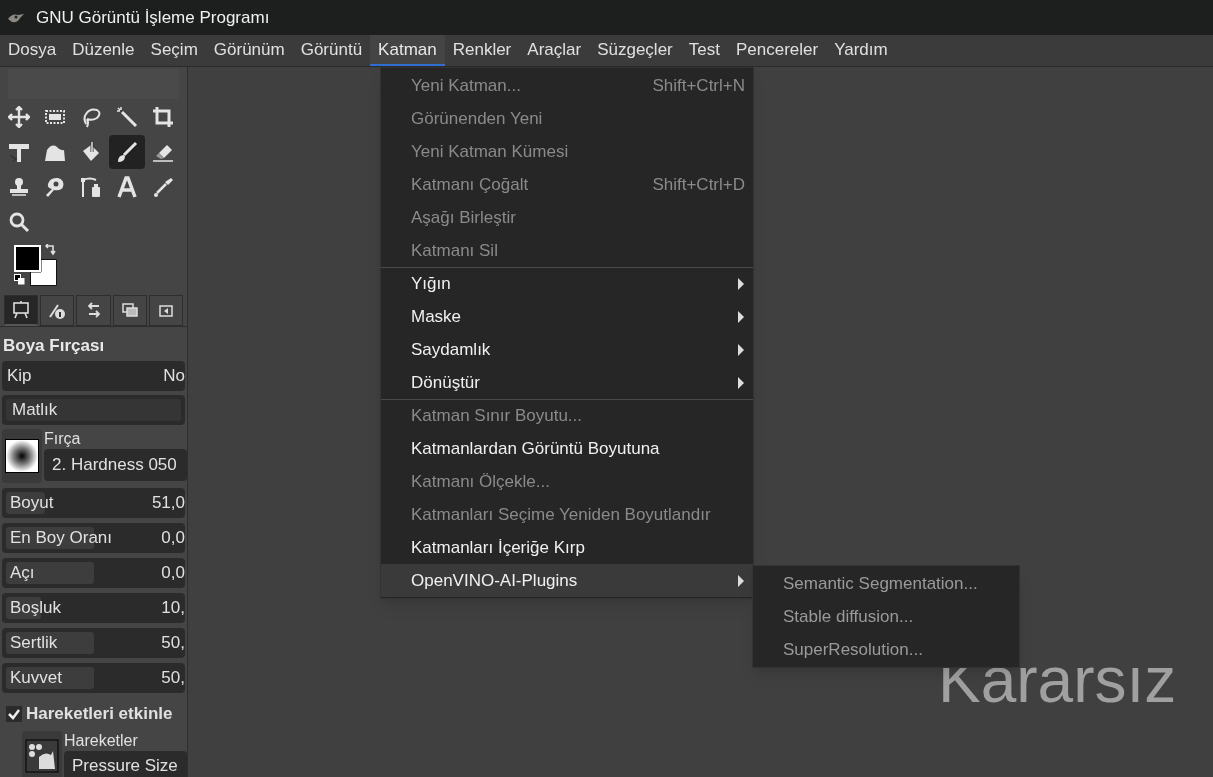  Describe the element at coordinates (91, 187) in the screenshot. I see `paths-icon` at that location.